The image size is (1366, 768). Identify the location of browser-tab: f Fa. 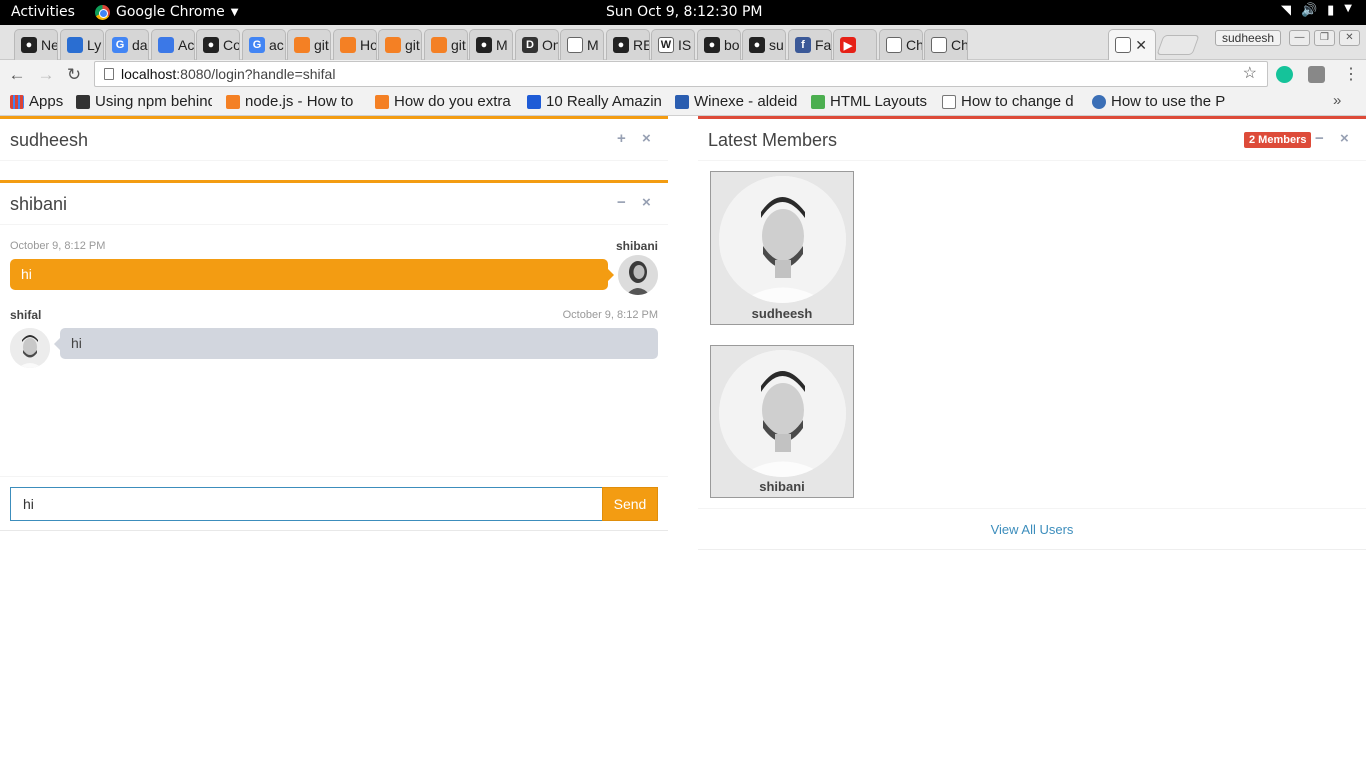
(810, 44).